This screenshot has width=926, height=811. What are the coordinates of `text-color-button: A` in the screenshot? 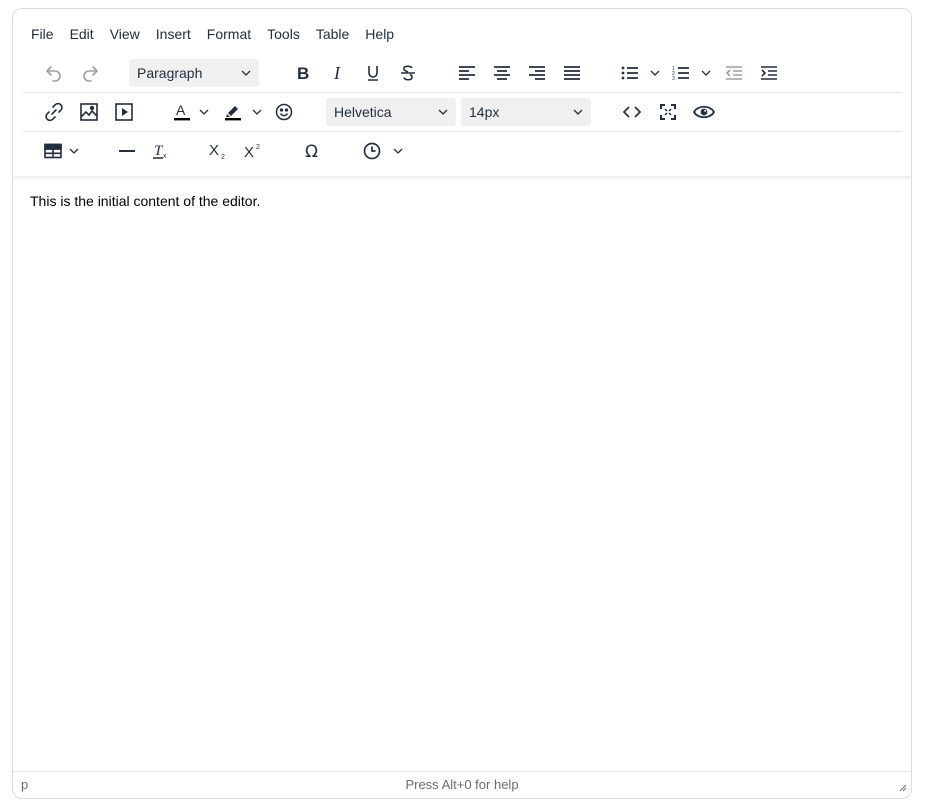 It's located at (182, 112).